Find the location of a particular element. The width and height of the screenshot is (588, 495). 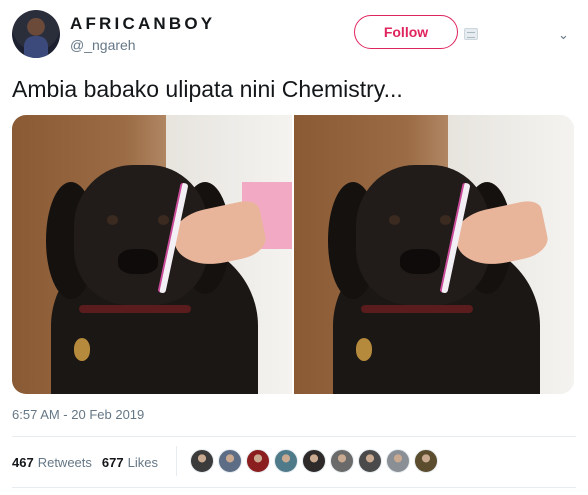

tweet-header: AFRICANBOY @_ngareh Follow ⌄ is located at coordinates (294, 36).